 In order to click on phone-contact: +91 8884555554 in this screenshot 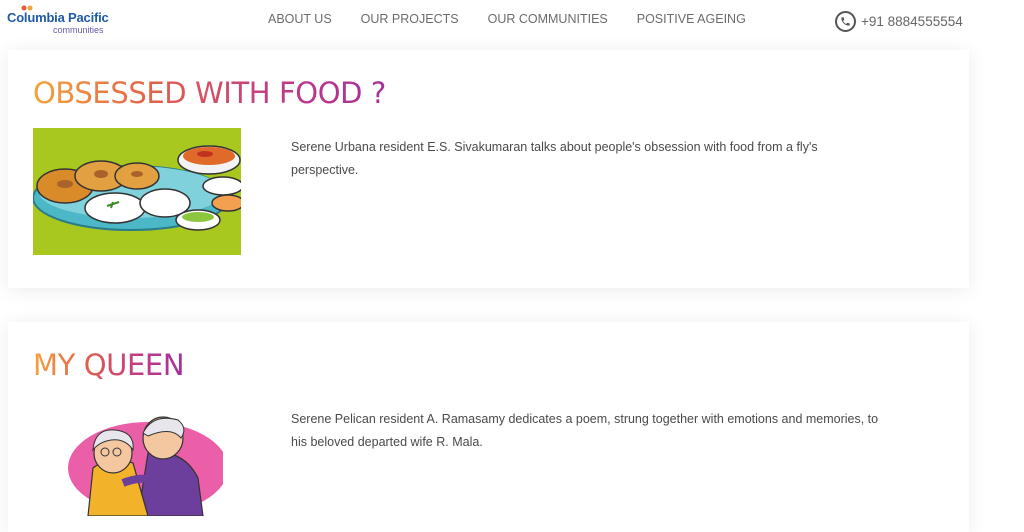, I will do `click(899, 21)`.